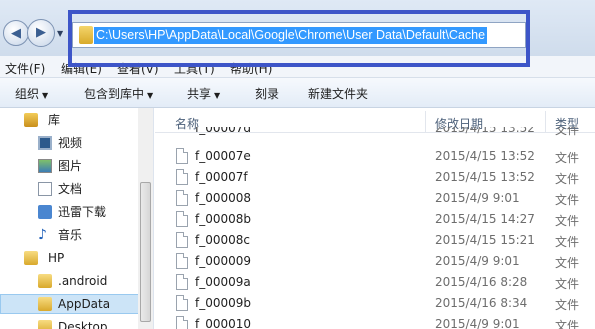 This screenshot has height=329, width=595. Describe the element at coordinates (83, 324) in the screenshot. I see `nav-label: Desktop` at that location.